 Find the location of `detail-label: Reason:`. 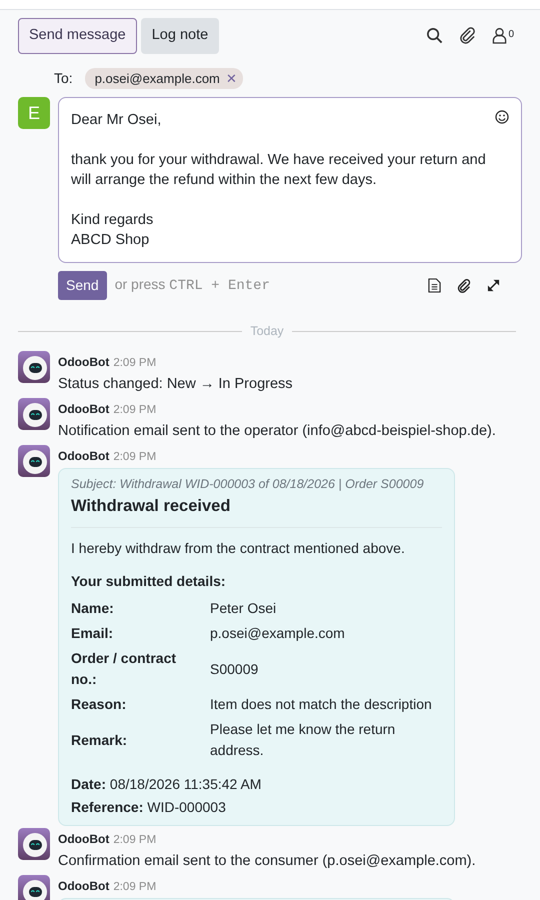

detail-label: Reason: is located at coordinates (99, 704).